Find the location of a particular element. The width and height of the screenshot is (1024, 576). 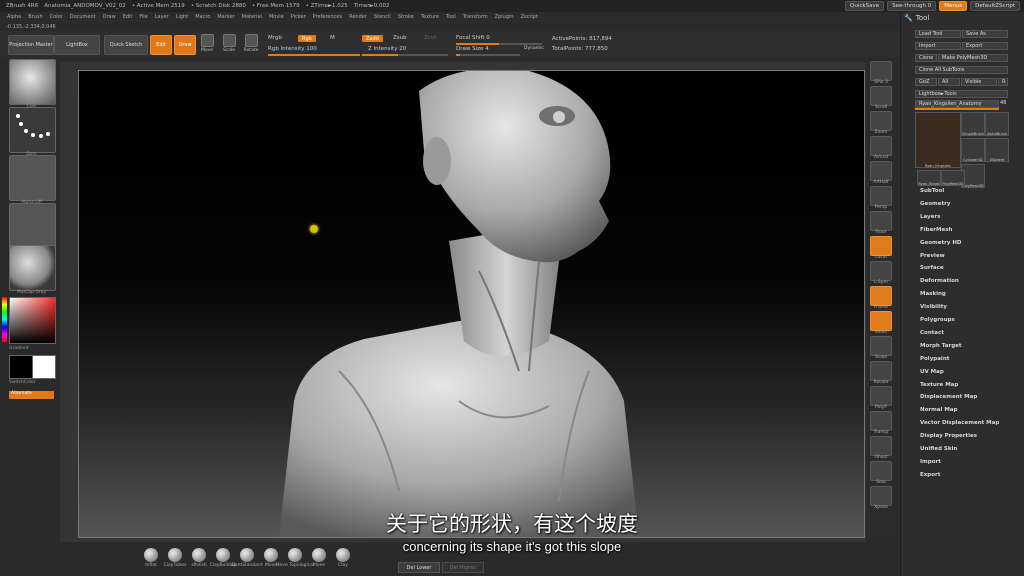

tool-menu-display-properties: Display Properties is located at coordinates (948, 436).